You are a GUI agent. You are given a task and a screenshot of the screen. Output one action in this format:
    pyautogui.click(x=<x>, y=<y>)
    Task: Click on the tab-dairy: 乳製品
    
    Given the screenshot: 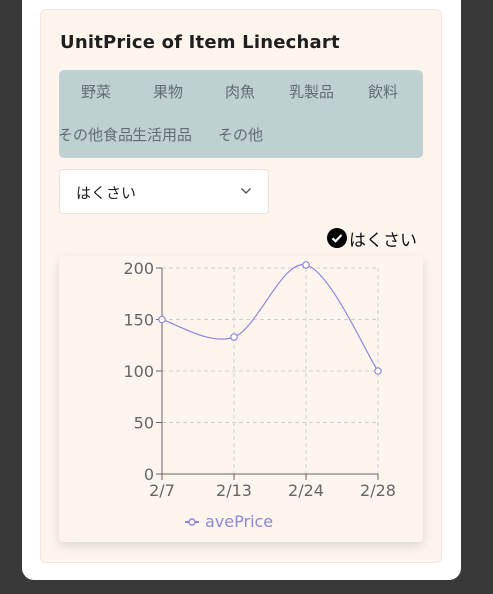 What is the action you would take?
    pyautogui.click(x=311, y=91)
    